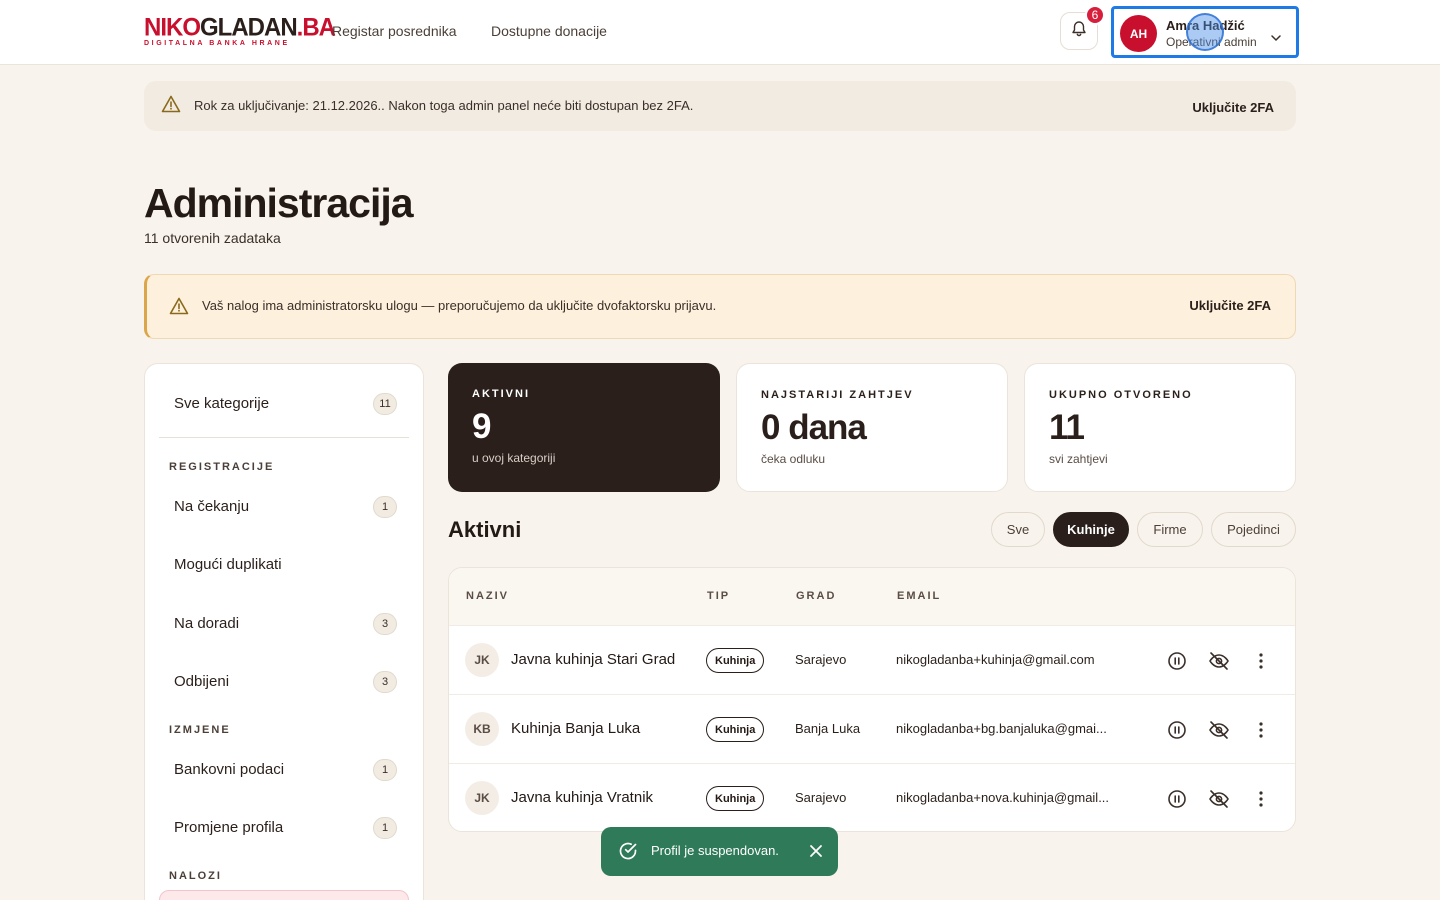 The image size is (1440, 900). I want to click on chevron-down-icon, so click(1276, 38).